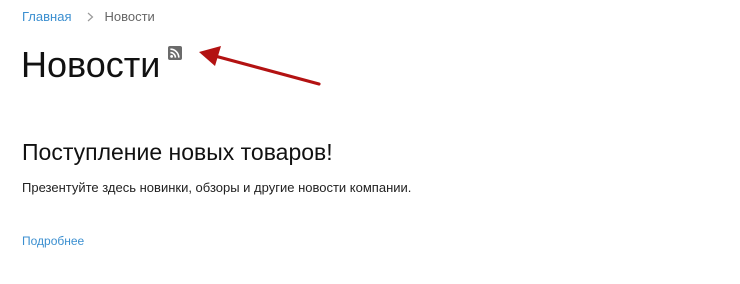 This screenshot has width=740, height=284. I want to click on breadcrumb: Главная Новости, so click(88, 17).